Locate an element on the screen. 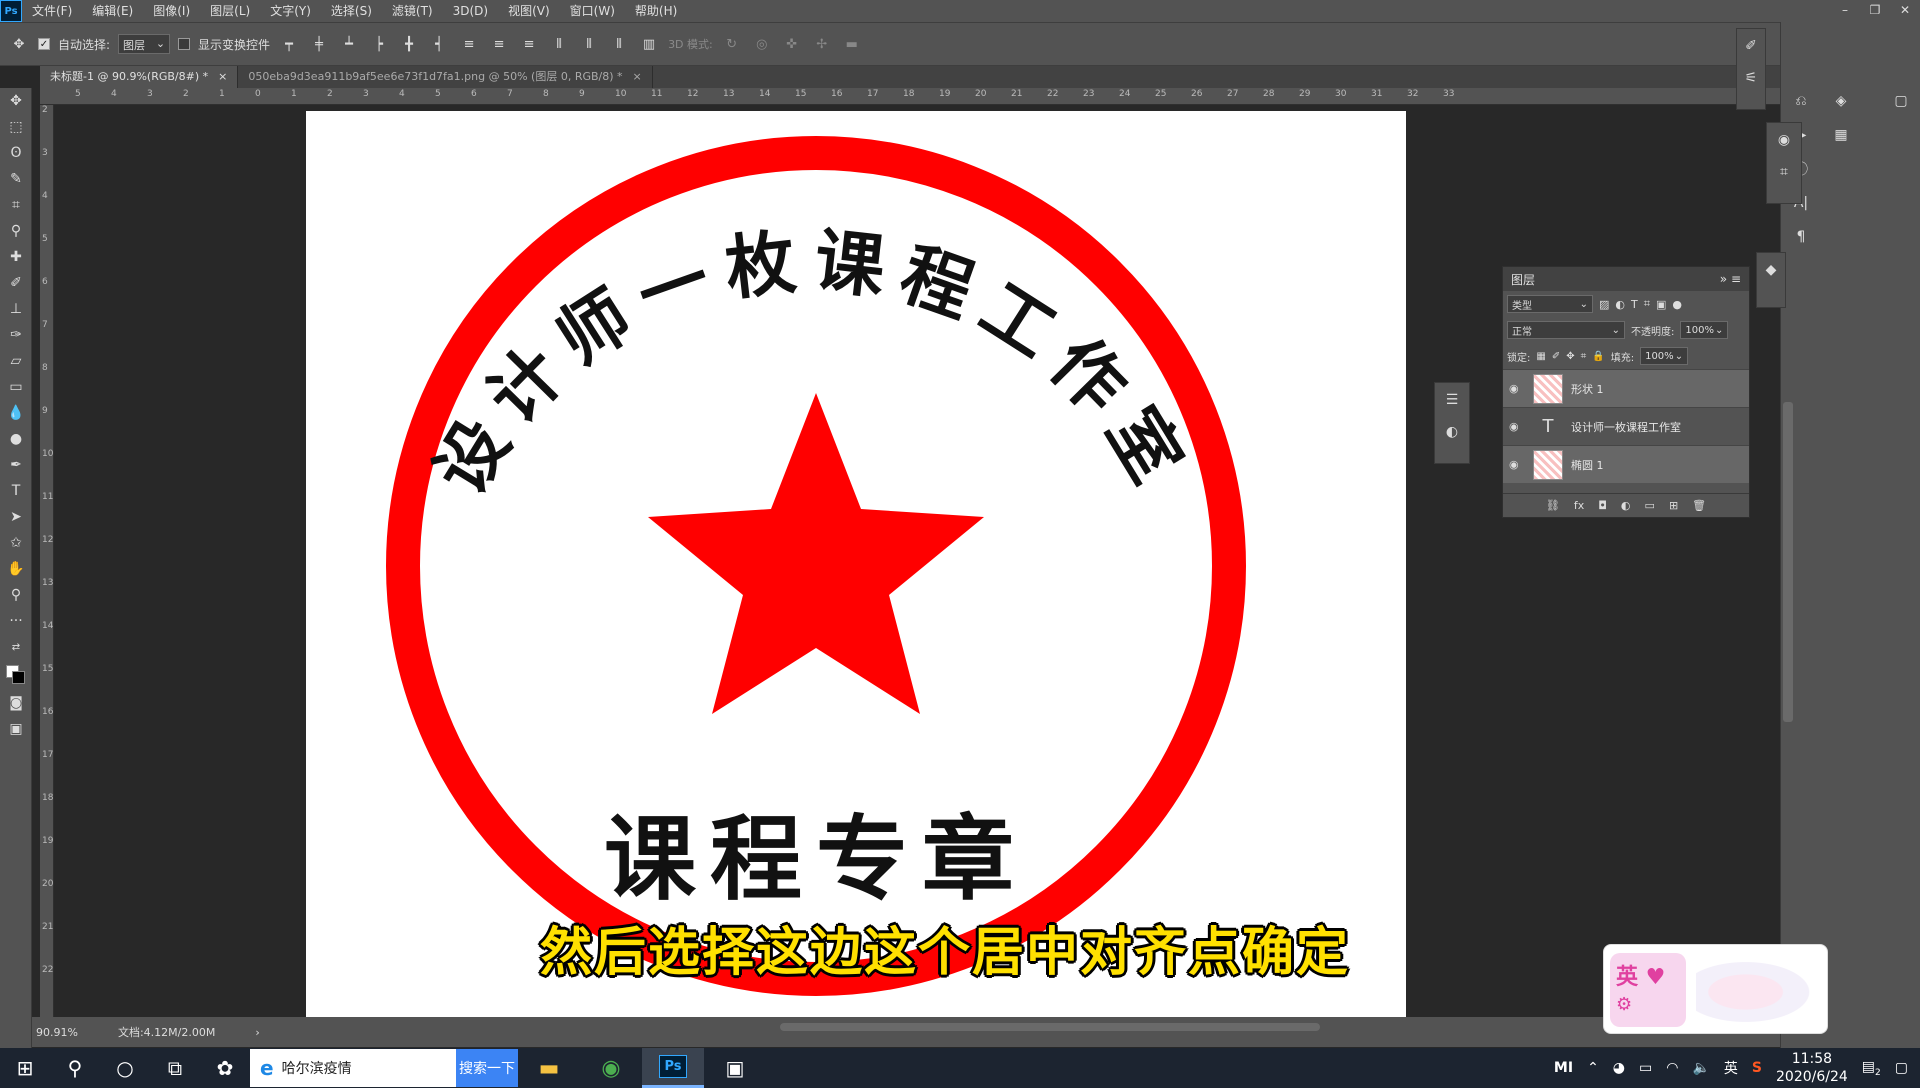  properties-icon: ☰ is located at coordinates (1452, 400).